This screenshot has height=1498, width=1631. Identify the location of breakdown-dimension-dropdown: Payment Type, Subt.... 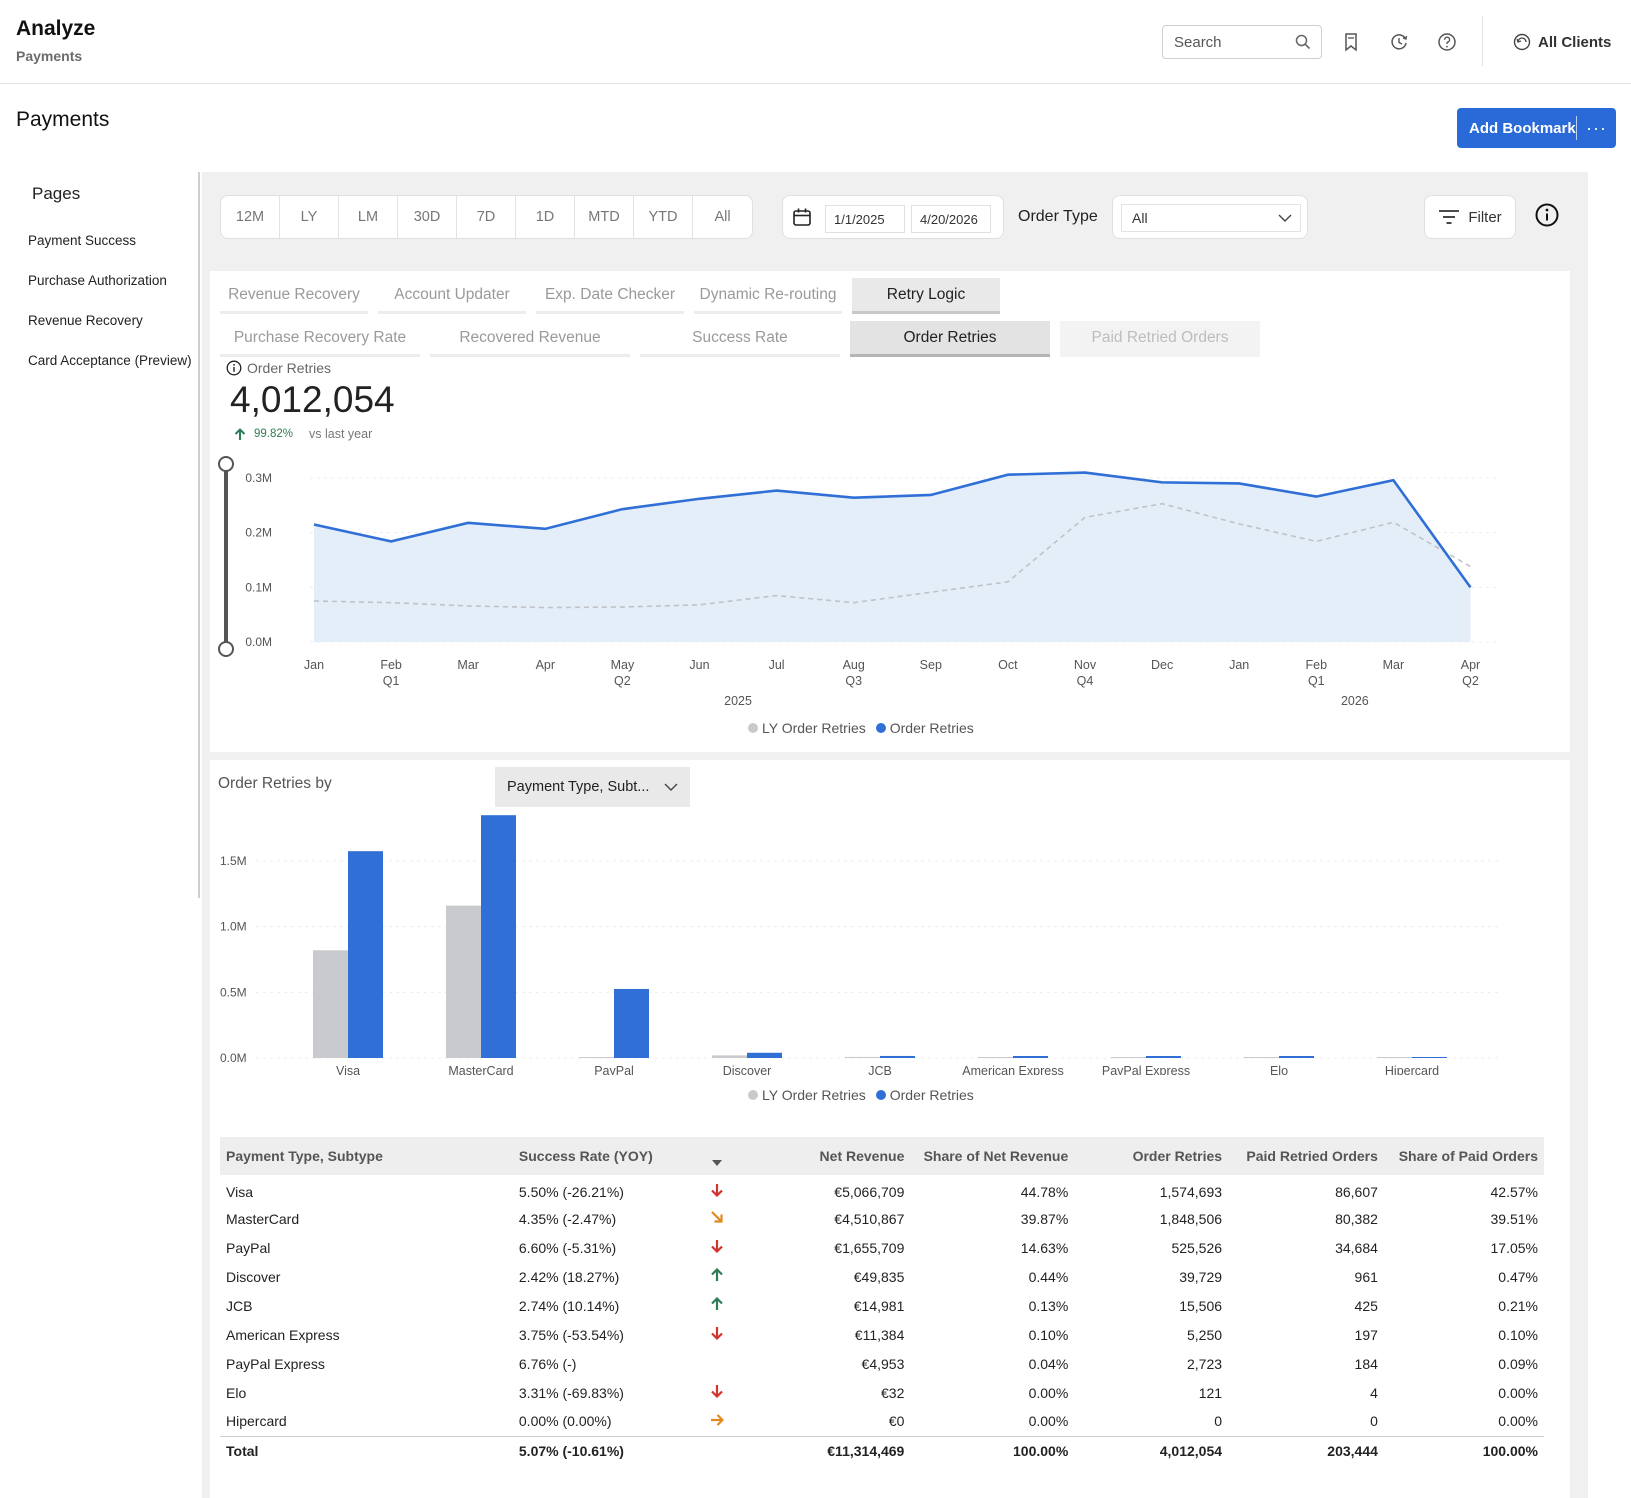
(592, 787).